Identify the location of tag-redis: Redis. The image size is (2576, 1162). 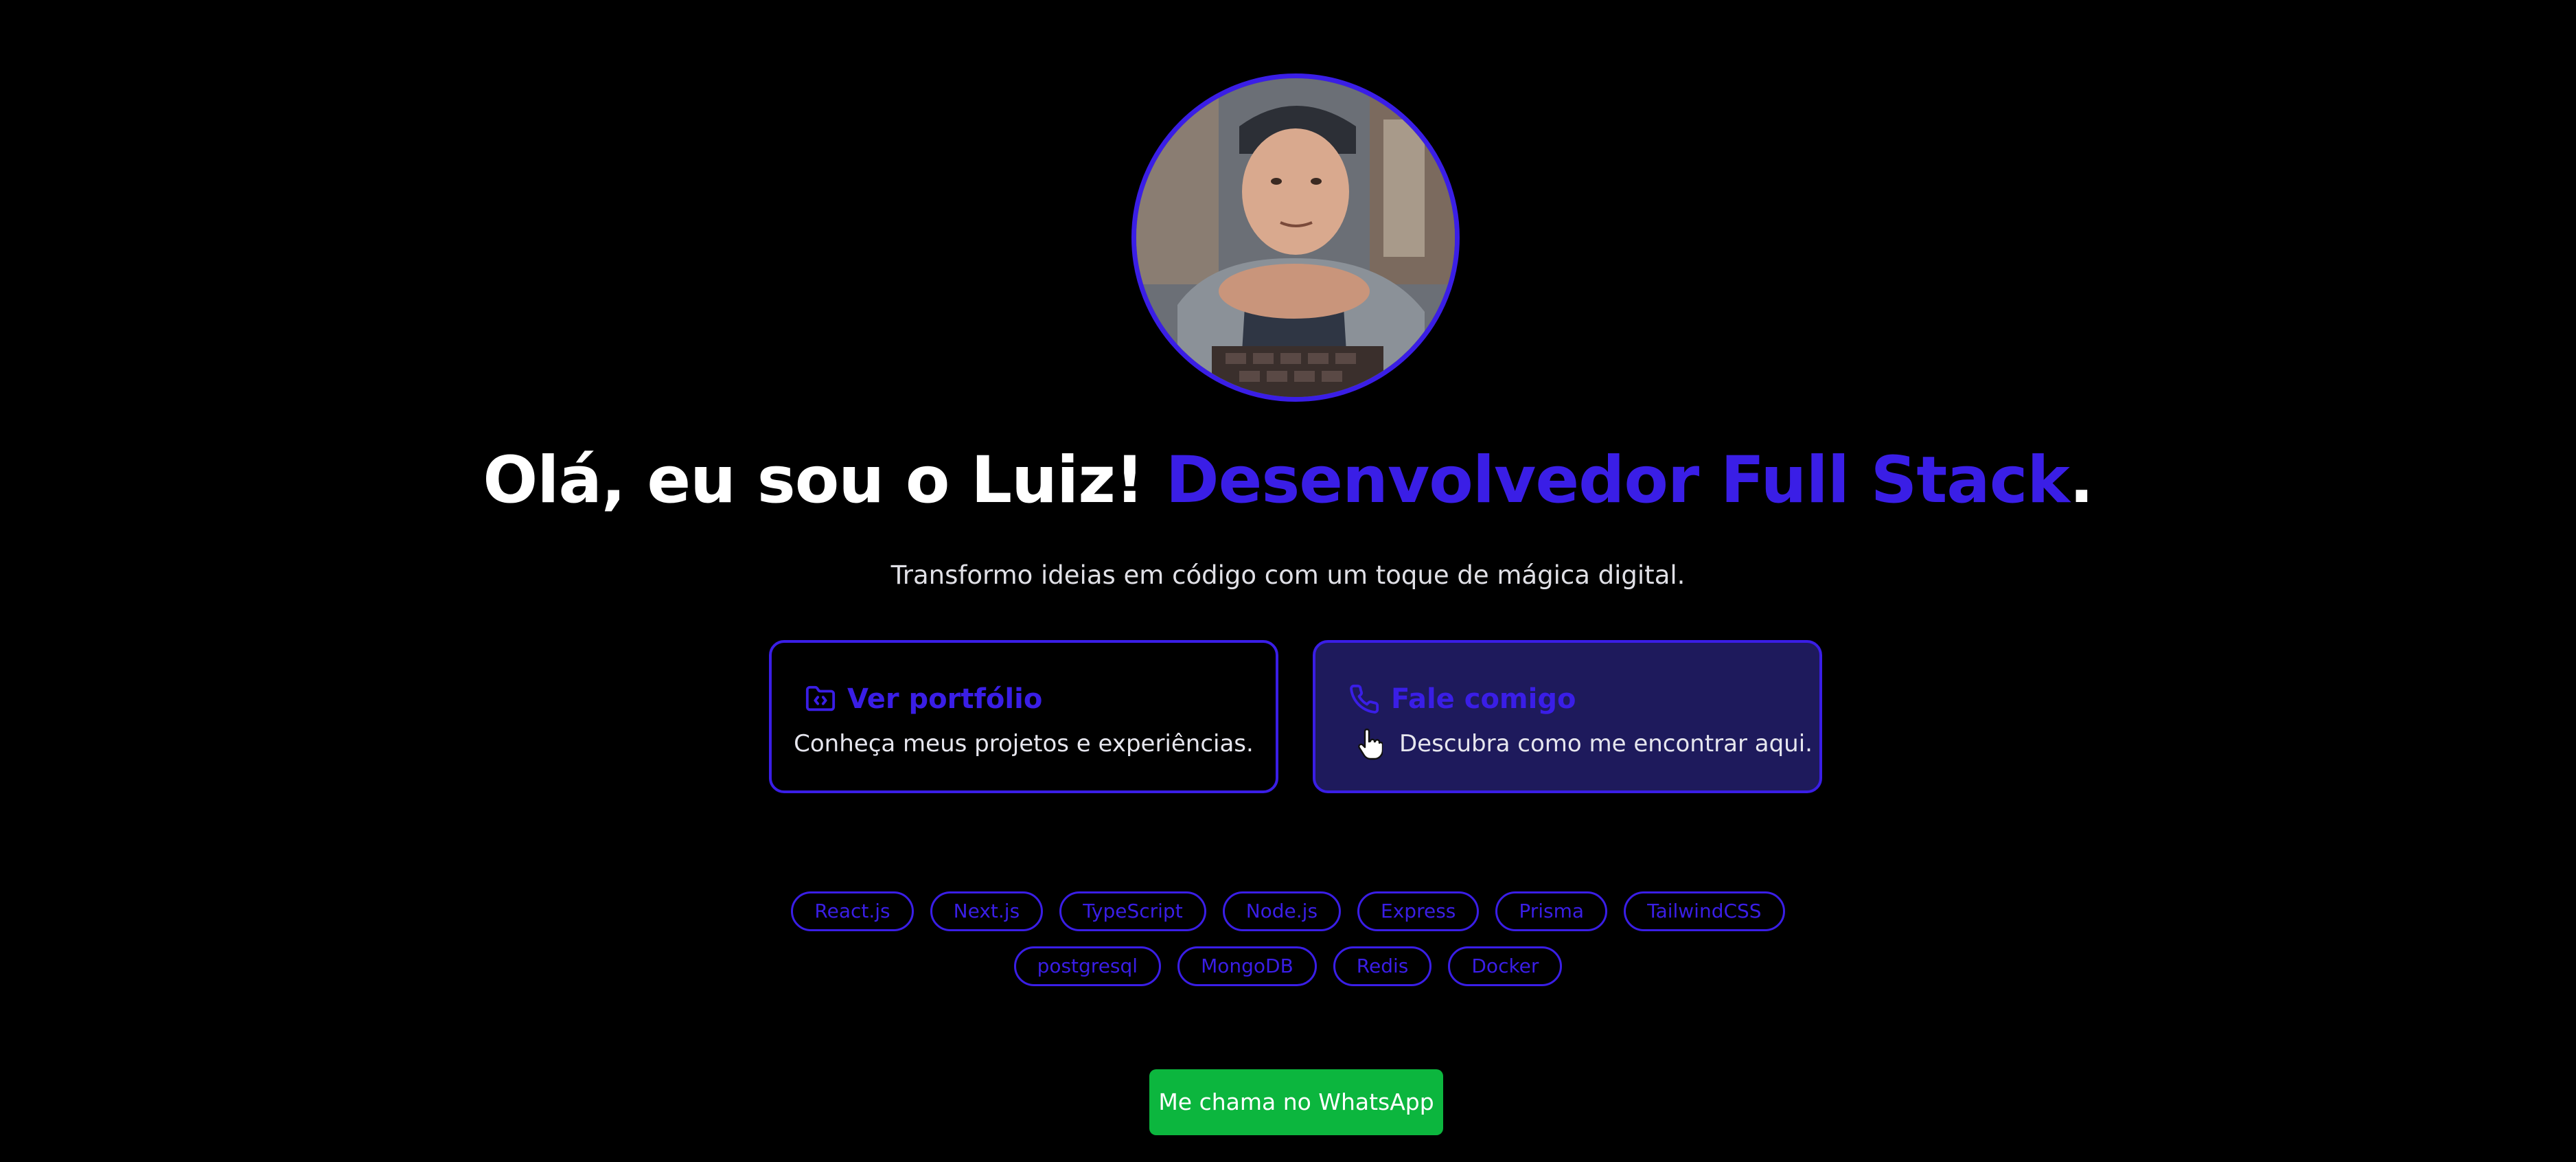
(1382, 966).